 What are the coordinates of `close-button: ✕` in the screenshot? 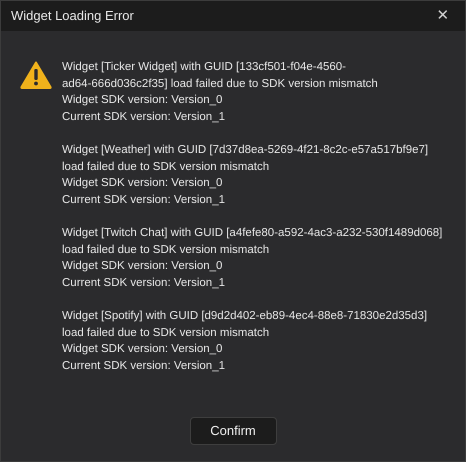 It's located at (443, 16).